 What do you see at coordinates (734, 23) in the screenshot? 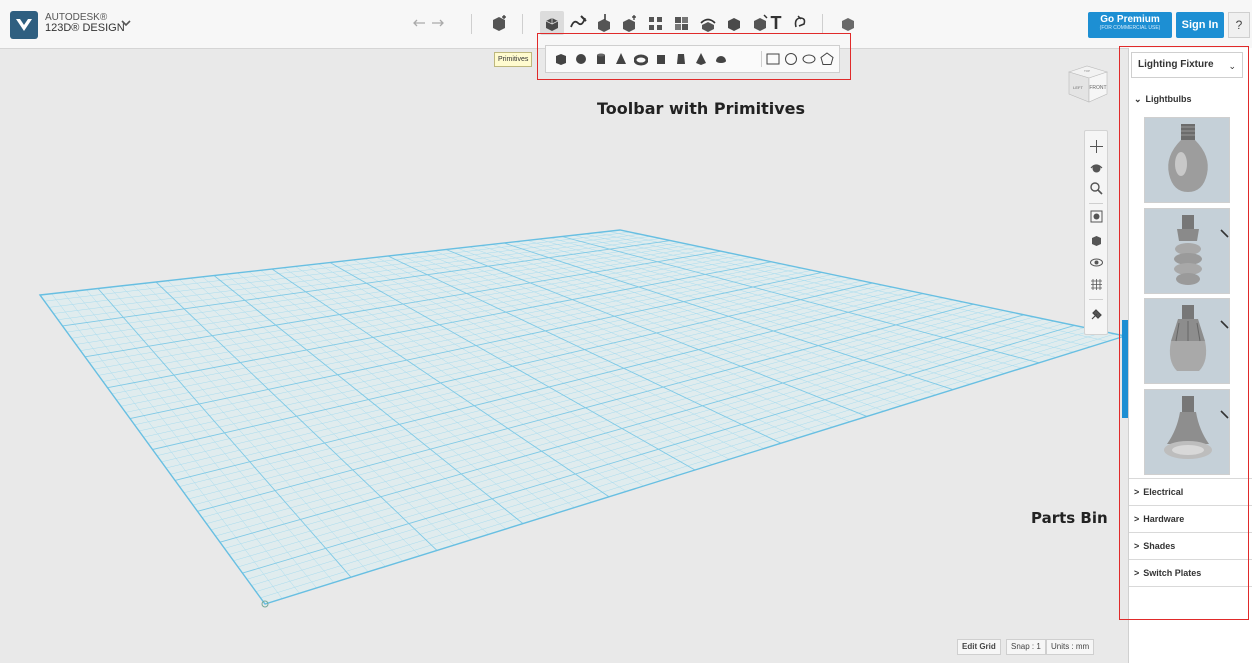
I see `measure-icon` at bounding box center [734, 23].